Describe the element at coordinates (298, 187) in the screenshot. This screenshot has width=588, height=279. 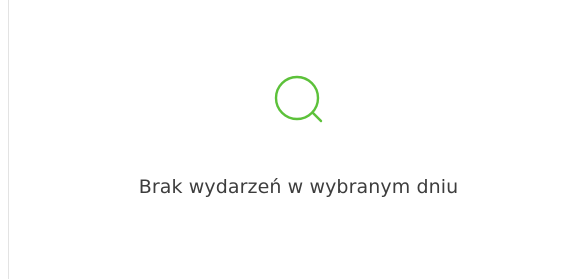
I see `empty-state-message: Brak wydarzeń w wybranym dniu` at that location.